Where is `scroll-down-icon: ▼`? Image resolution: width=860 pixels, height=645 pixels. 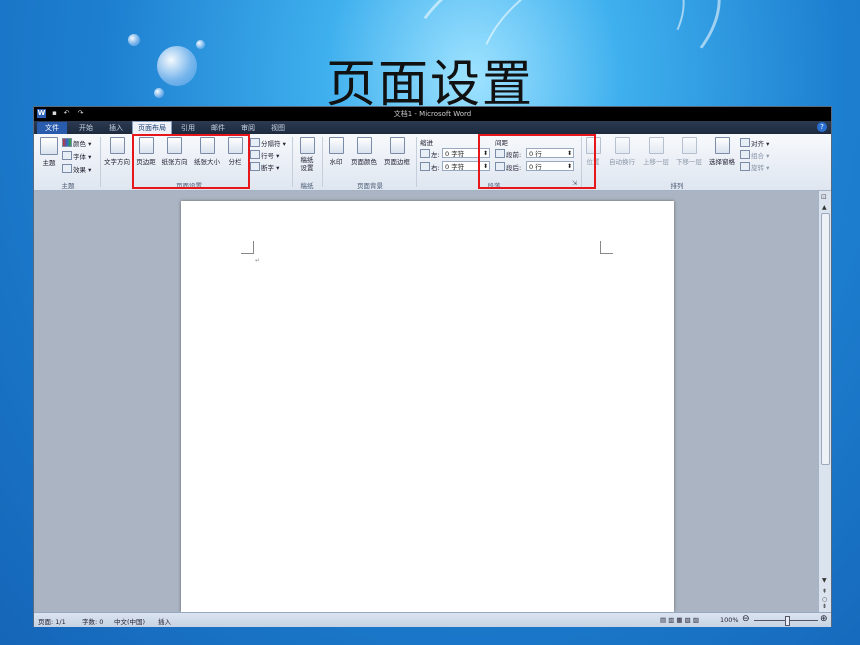
scroll-down-icon: ▼ is located at coordinates (824, 580).